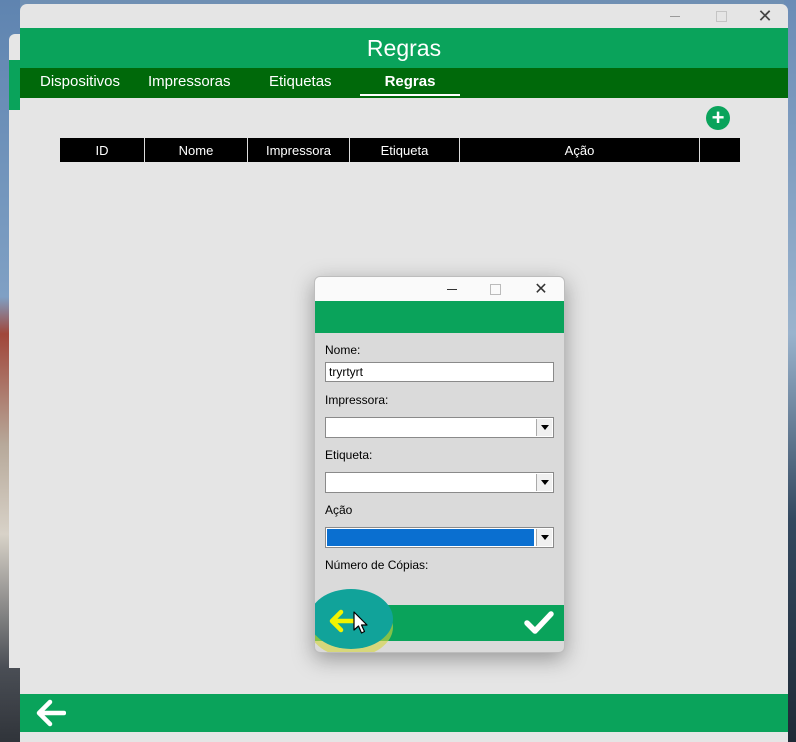 The image size is (796, 742). Describe the element at coordinates (430, 537) in the screenshot. I see `selection-highlight` at that location.